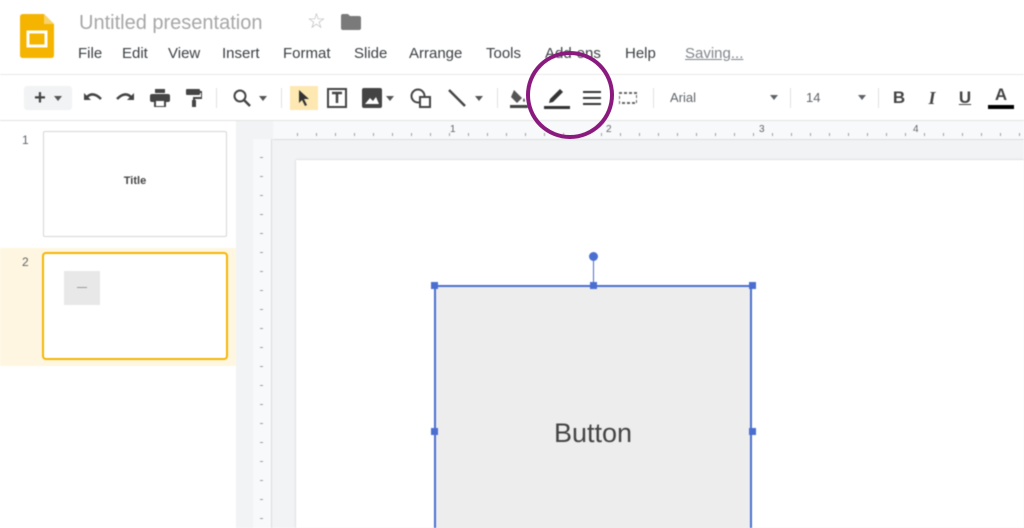 This screenshot has width=1024, height=528. I want to click on print-button, so click(160, 98).